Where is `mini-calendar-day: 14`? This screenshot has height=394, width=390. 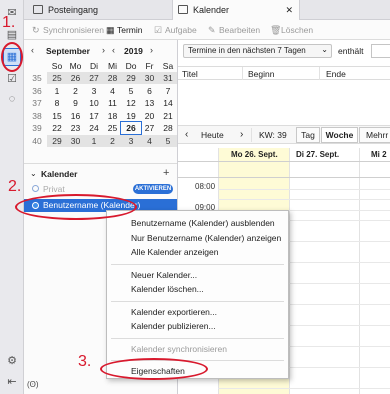 mini-calendar-day: 14 is located at coordinates (168, 103).